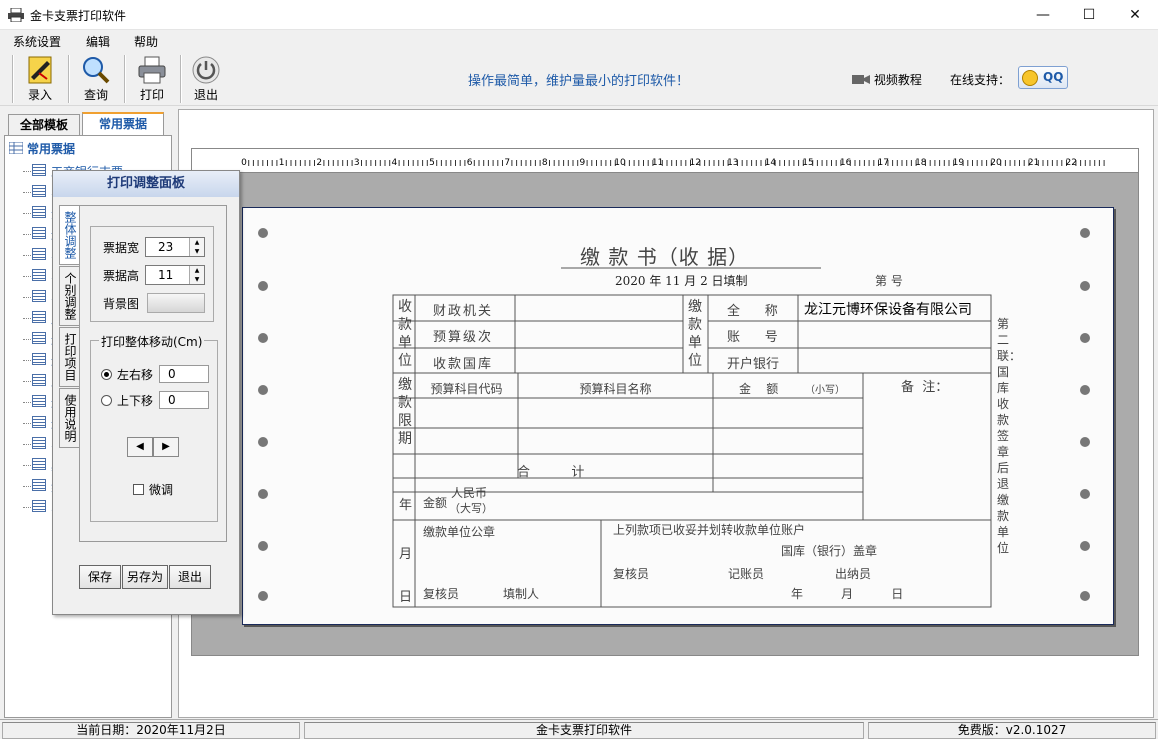  Describe the element at coordinates (51, 148) in the screenshot. I see `tree-root-label: 常用票据` at that location.